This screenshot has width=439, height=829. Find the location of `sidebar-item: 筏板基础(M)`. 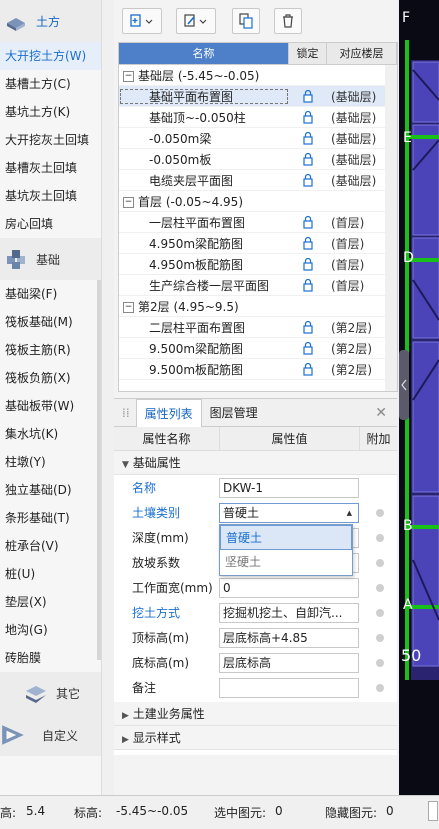

sidebar-item: 筏板基础(M) is located at coordinates (50, 322).